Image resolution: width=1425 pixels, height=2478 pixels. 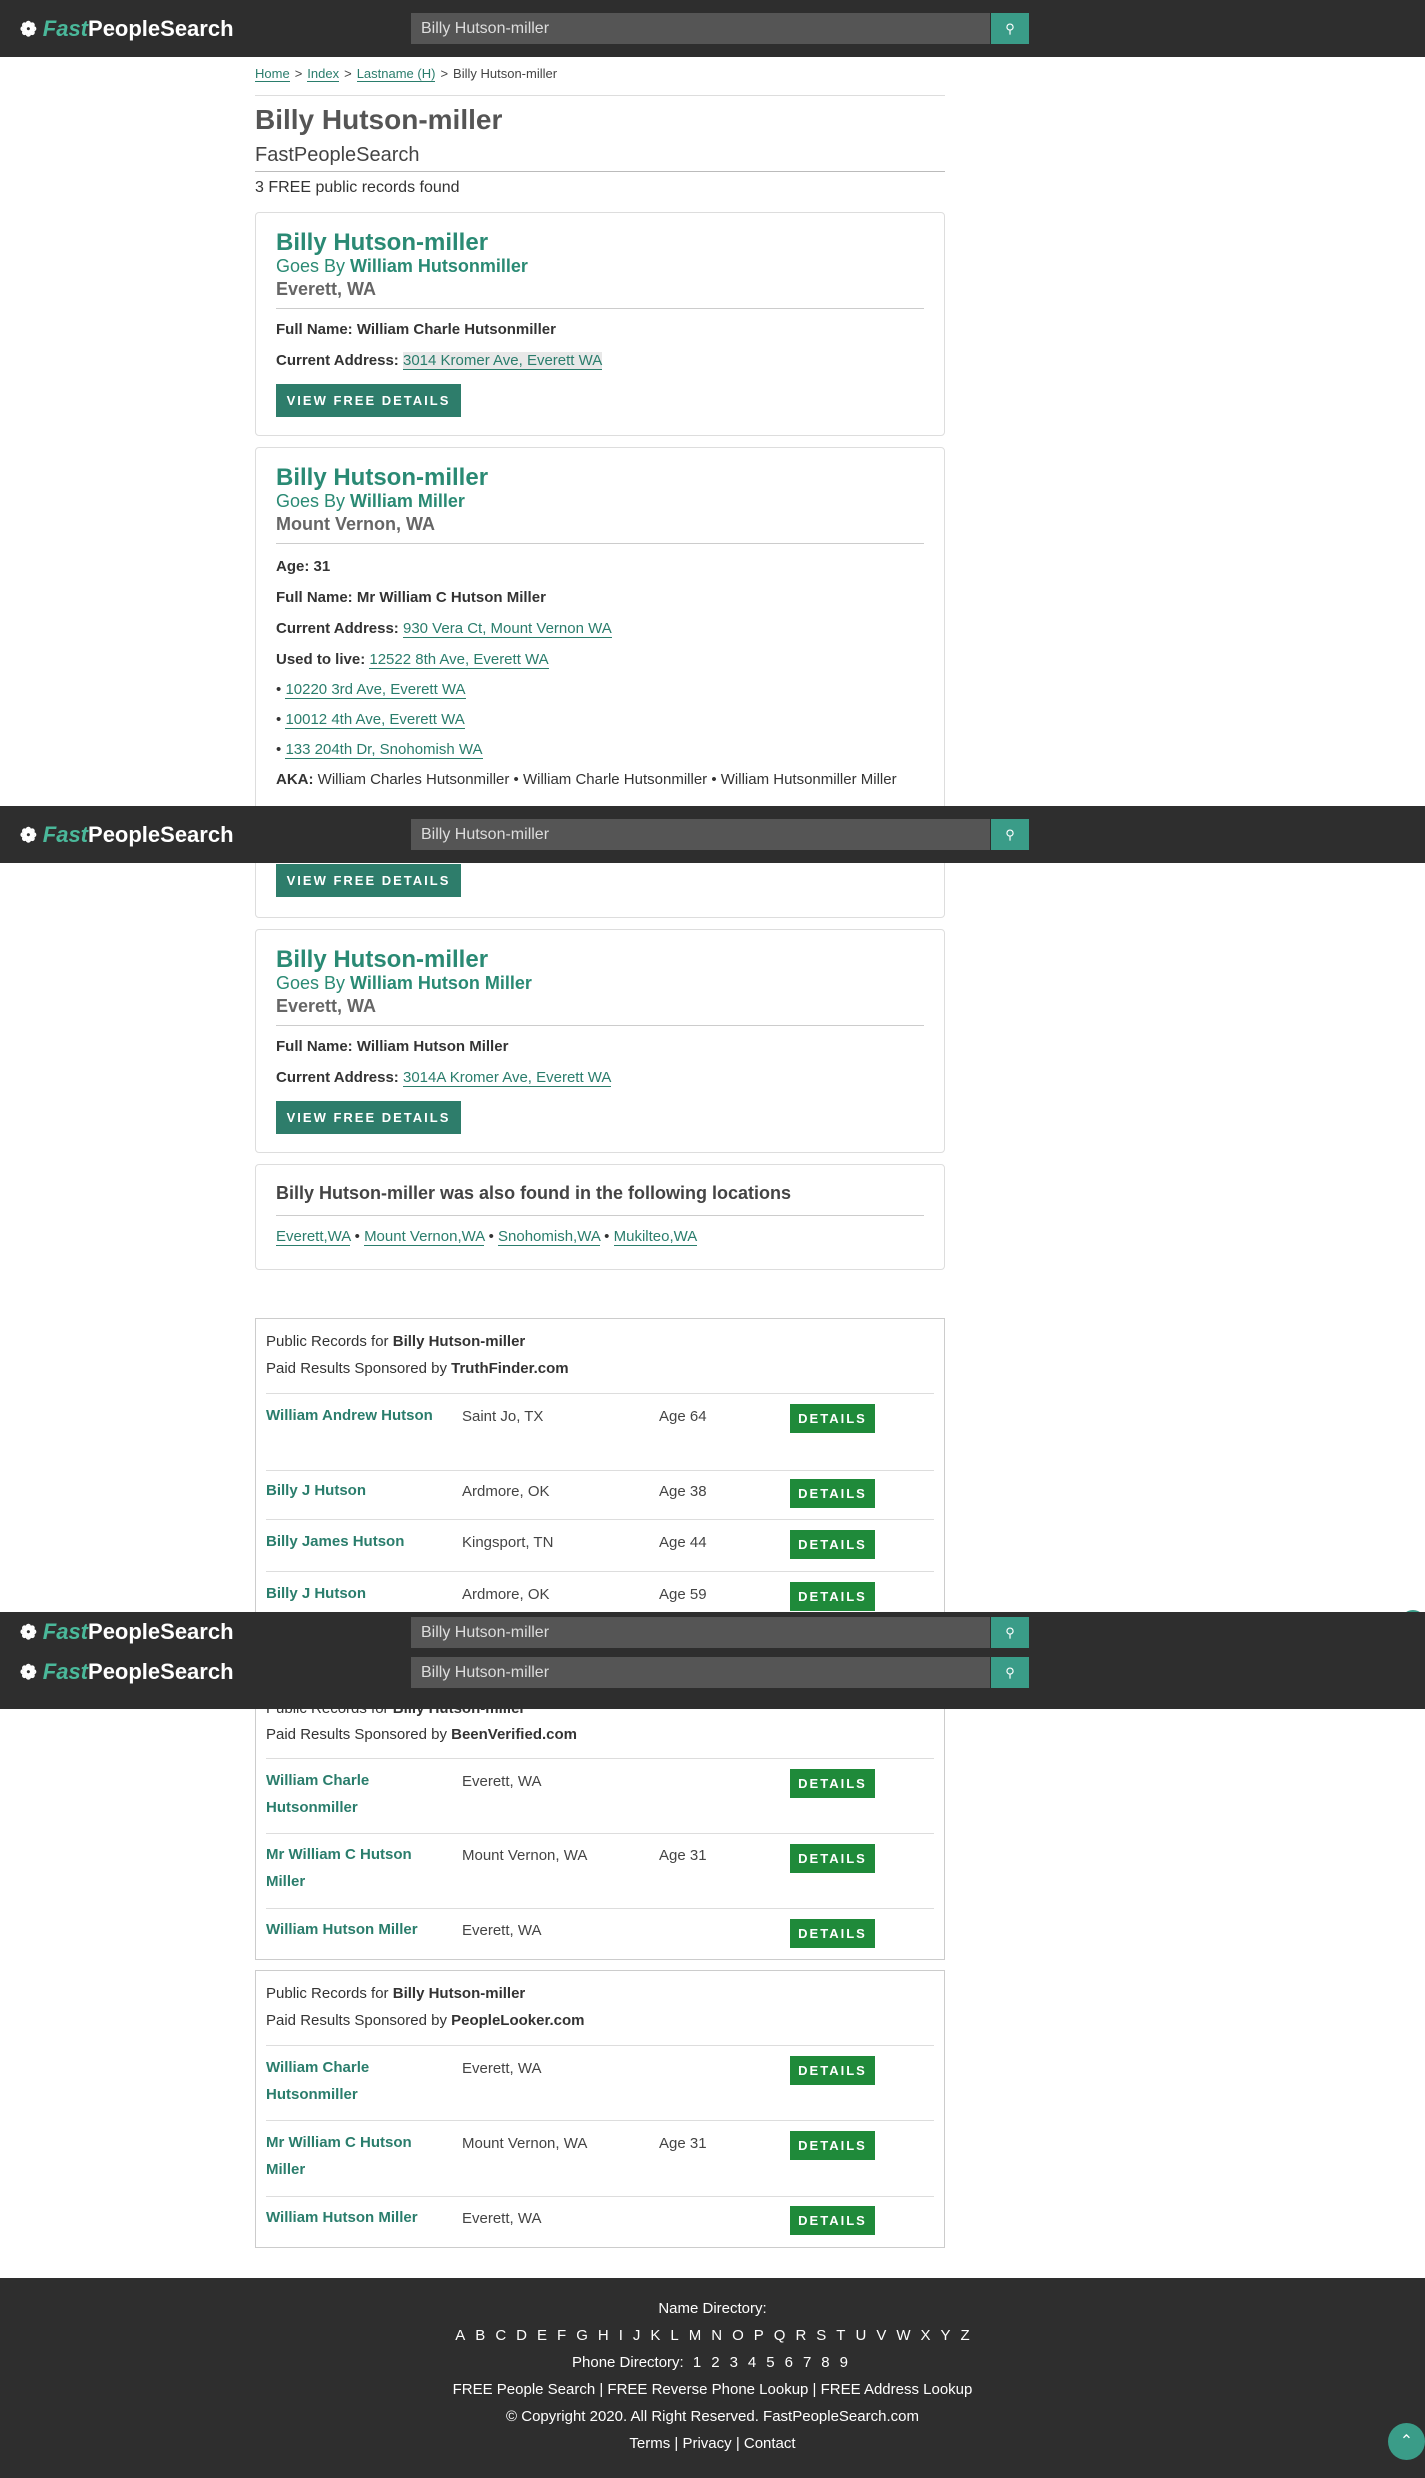 What do you see at coordinates (628, 2362) in the screenshot?
I see `phone-directory-label: Phone Directory:` at bounding box center [628, 2362].